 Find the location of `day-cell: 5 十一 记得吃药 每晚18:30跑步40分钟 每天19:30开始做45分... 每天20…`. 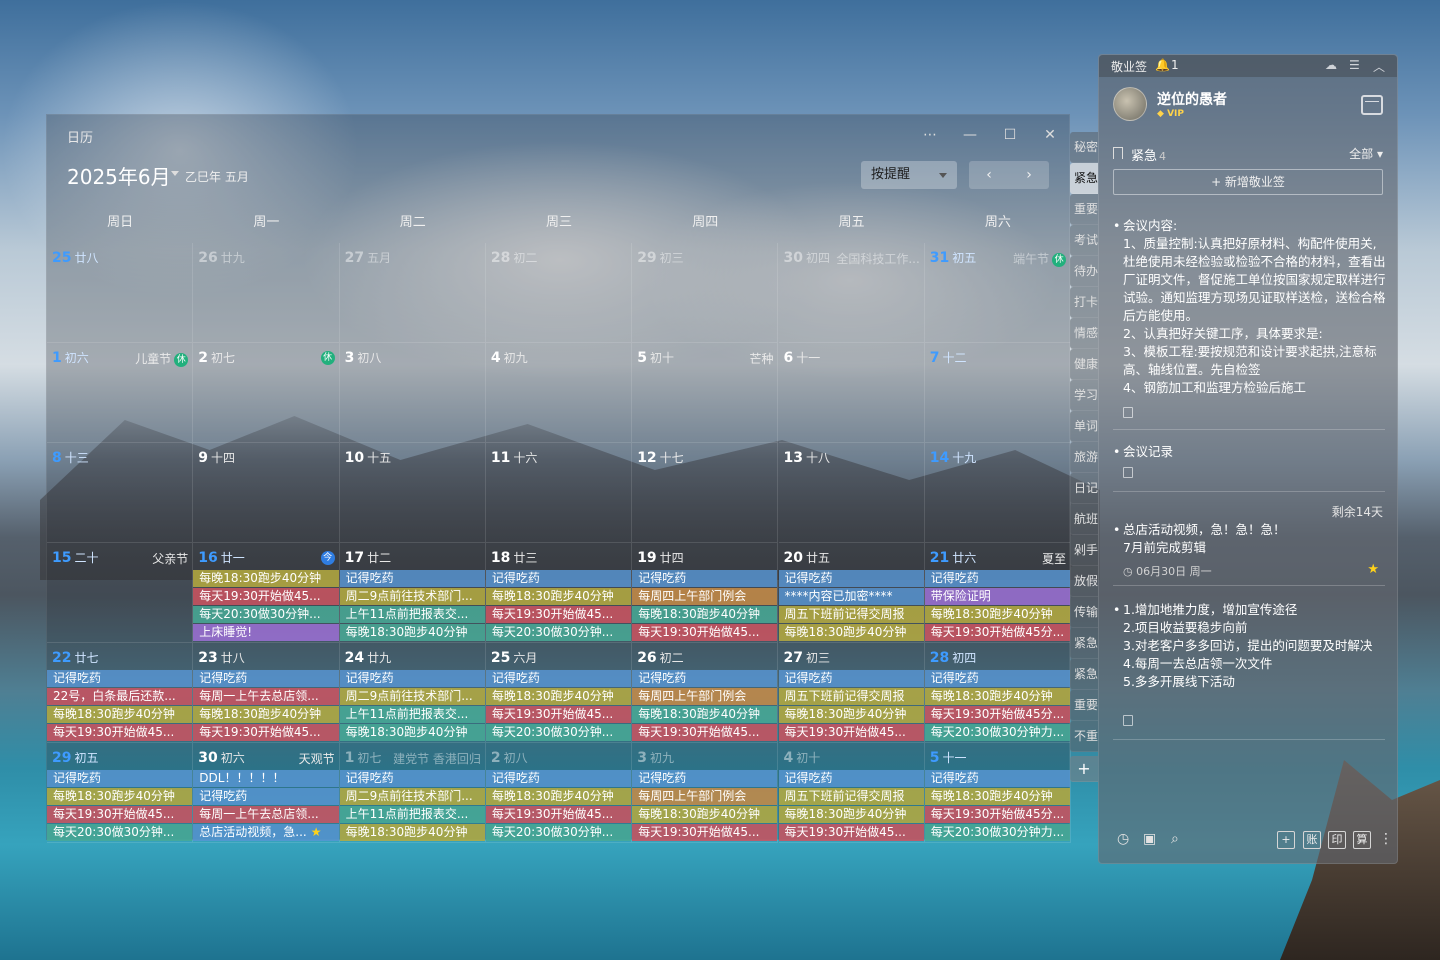

day-cell: 5 十一 记得吃药 每晚18:30跑步40分钟 每天19:30开始做45分... 每天20… is located at coordinates (998, 793).